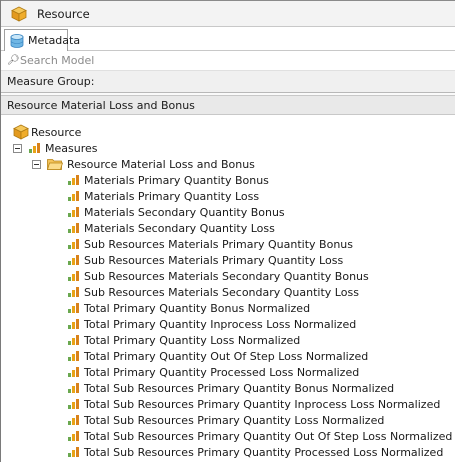 The width and height of the screenshot is (455, 462). I want to click on tab-strip: Metadata, so click(228, 39).